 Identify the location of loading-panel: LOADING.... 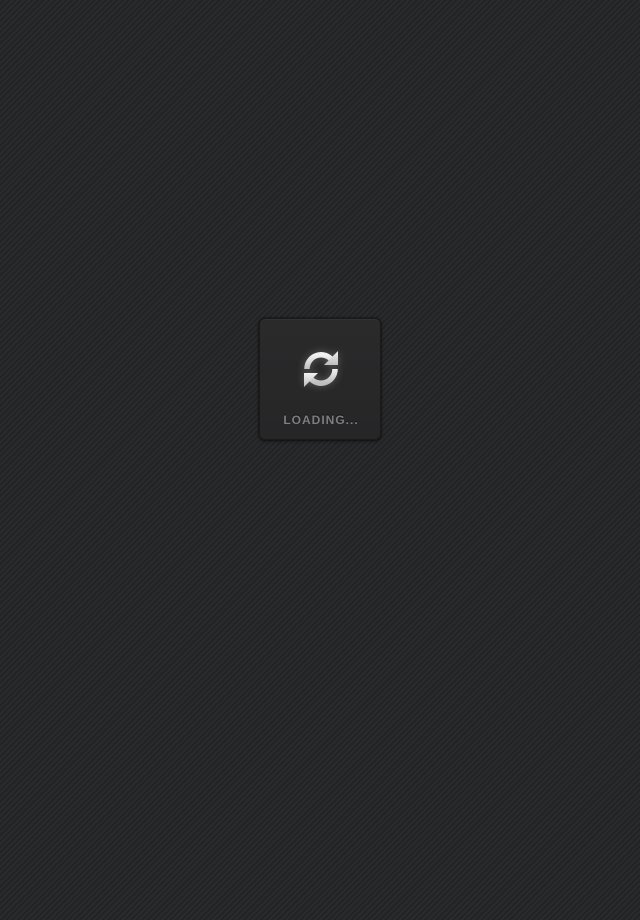
(320, 379).